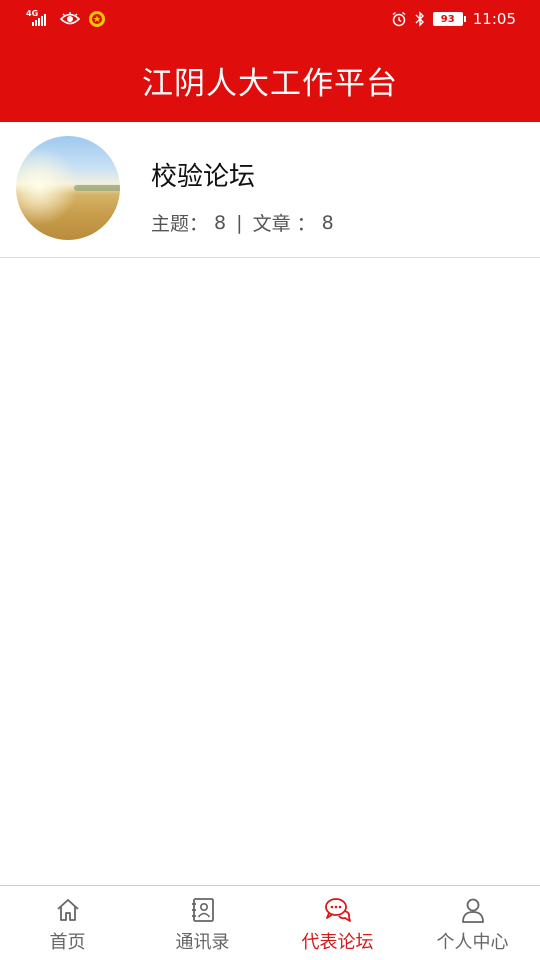  What do you see at coordinates (494, 19) in the screenshot?
I see `status-time: 11:05` at bounding box center [494, 19].